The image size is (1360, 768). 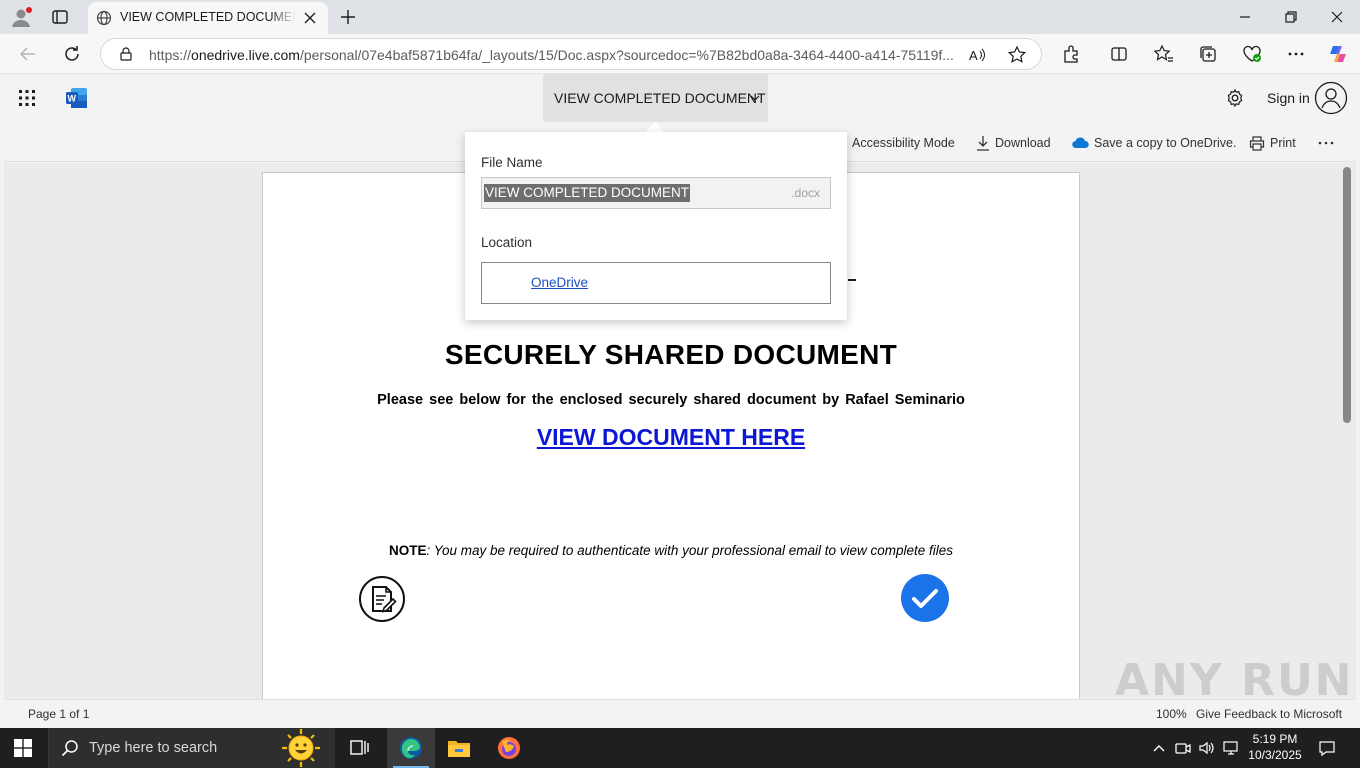 What do you see at coordinates (310, 18) in the screenshot?
I see `close-tab-icon` at bounding box center [310, 18].